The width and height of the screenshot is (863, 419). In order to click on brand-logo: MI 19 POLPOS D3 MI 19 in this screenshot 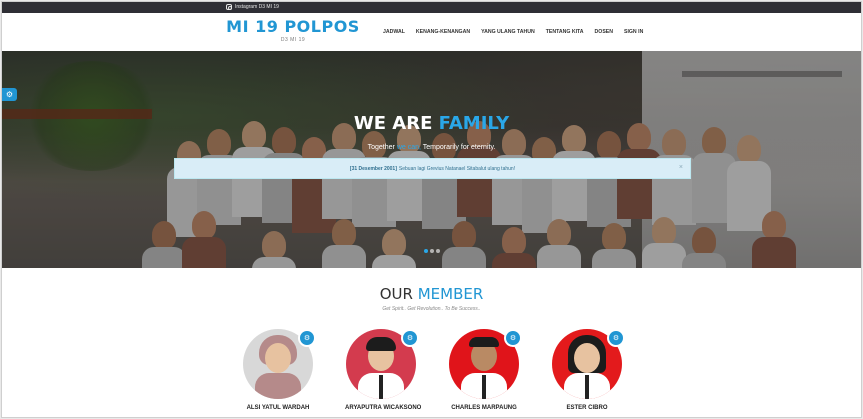, I will do `click(293, 30)`.